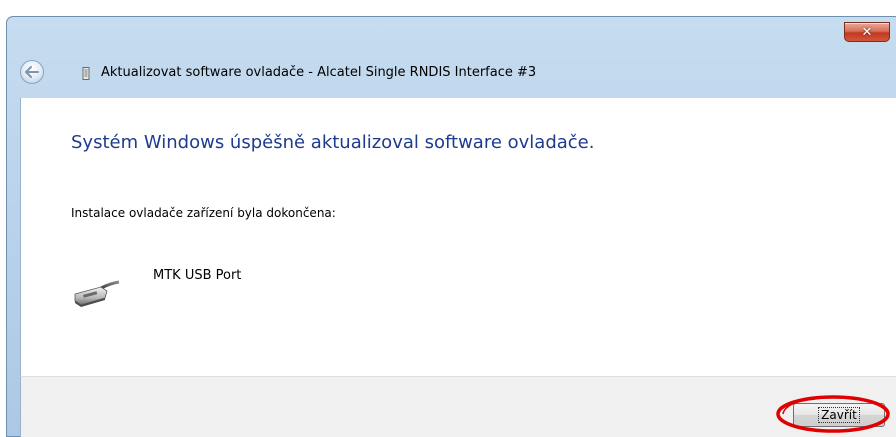 The height and width of the screenshot is (437, 896). What do you see at coordinates (97, 293) in the screenshot?
I see `usb-cable-icon` at bounding box center [97, 293].